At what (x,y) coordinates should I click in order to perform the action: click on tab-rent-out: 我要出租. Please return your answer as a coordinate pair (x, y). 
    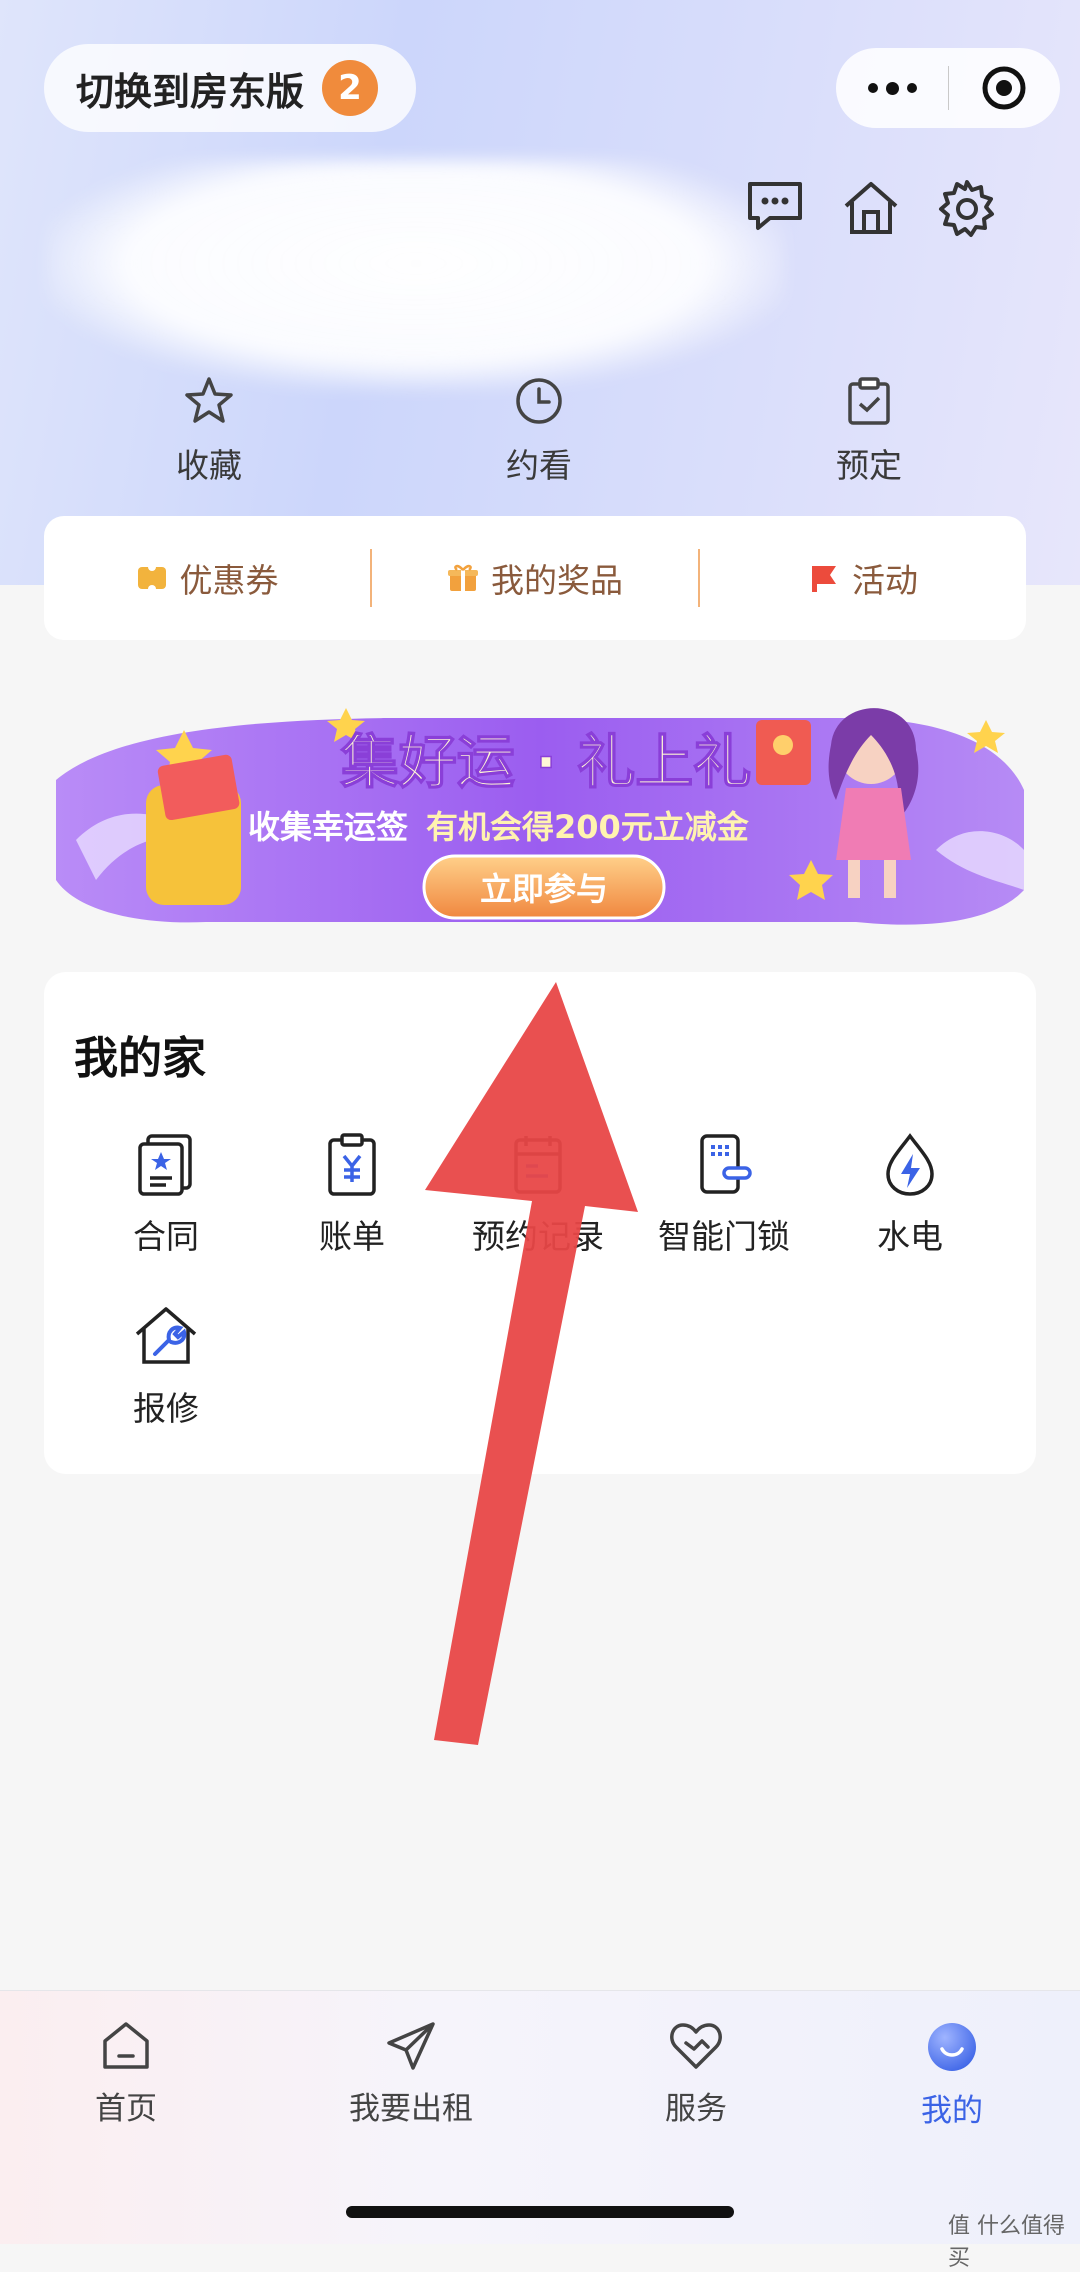
    Looking at the image, I should click on (411, 2073).